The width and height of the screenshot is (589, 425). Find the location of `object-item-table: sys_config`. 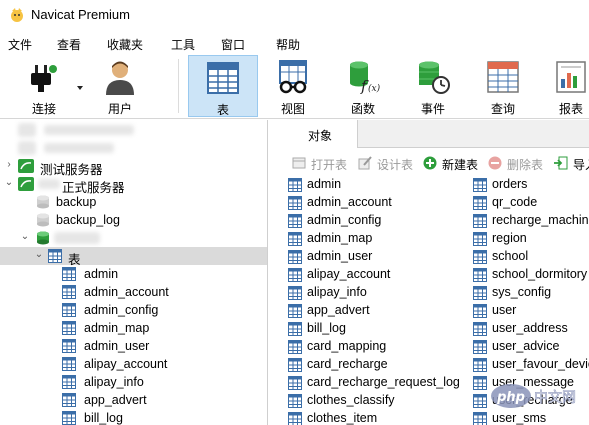

object-item-table: sys_config is located at coordinates (531, 293).